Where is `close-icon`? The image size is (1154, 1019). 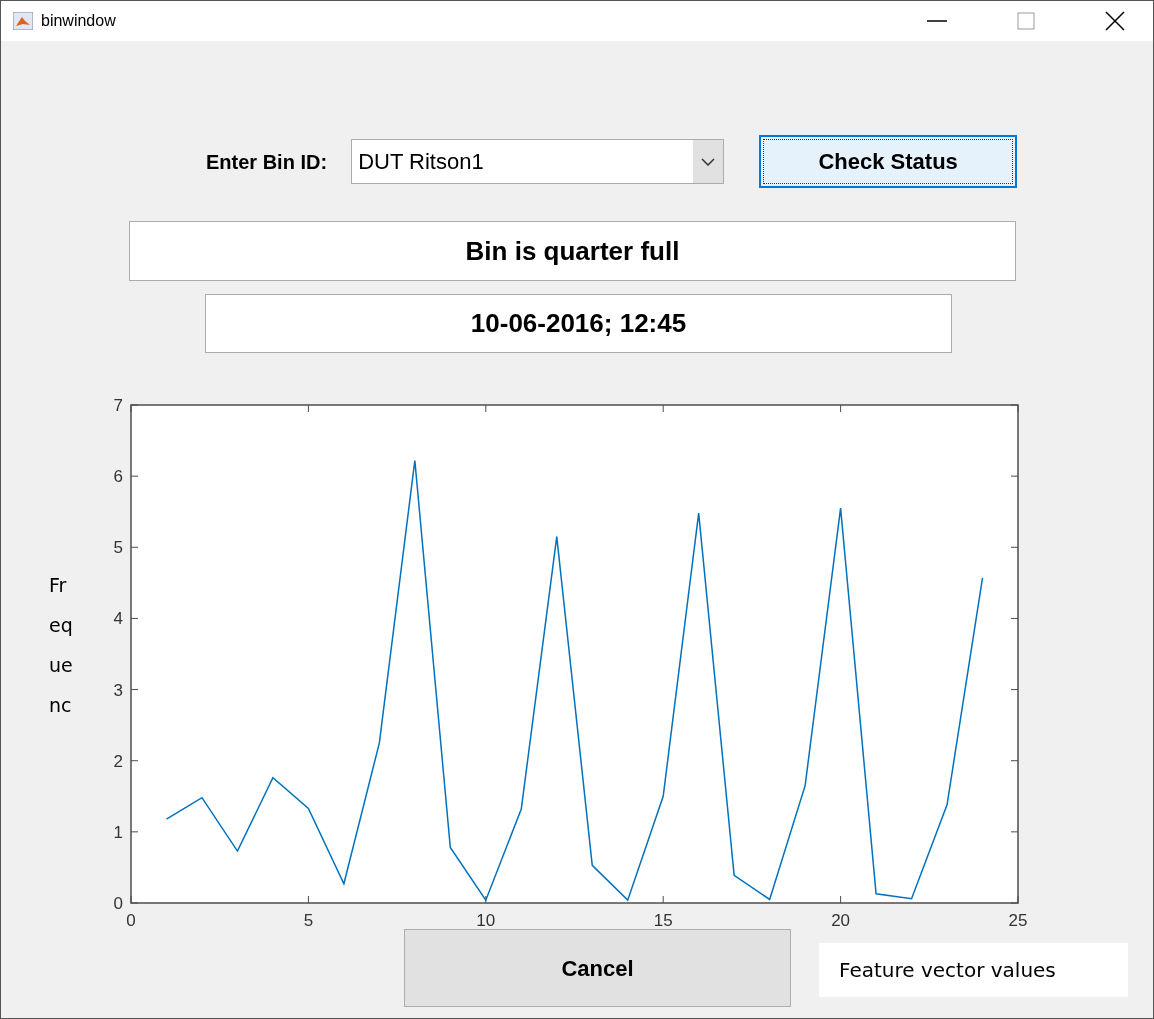 close-icon is located at coordinates (1115, 21).